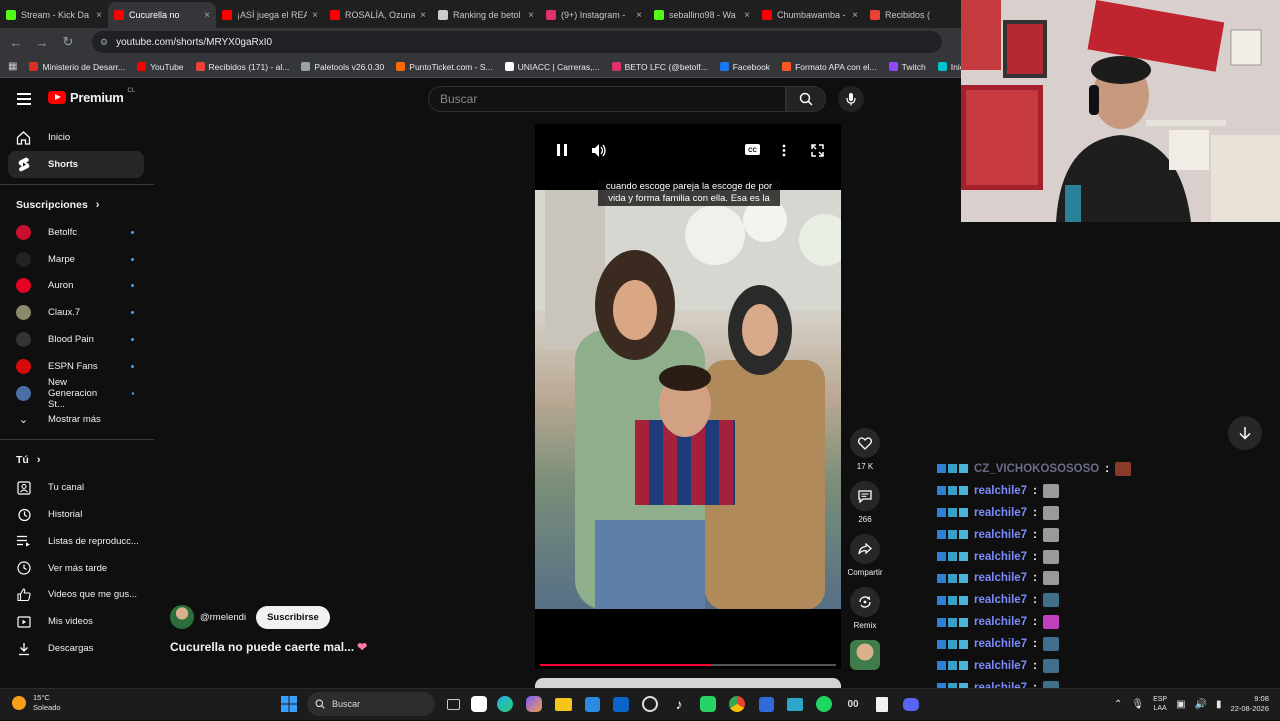 This screenshot has height=721, width=1280. Describe the element at coordinates (853, 704) in the screenshot. I see `game-icon: 00` at that location.